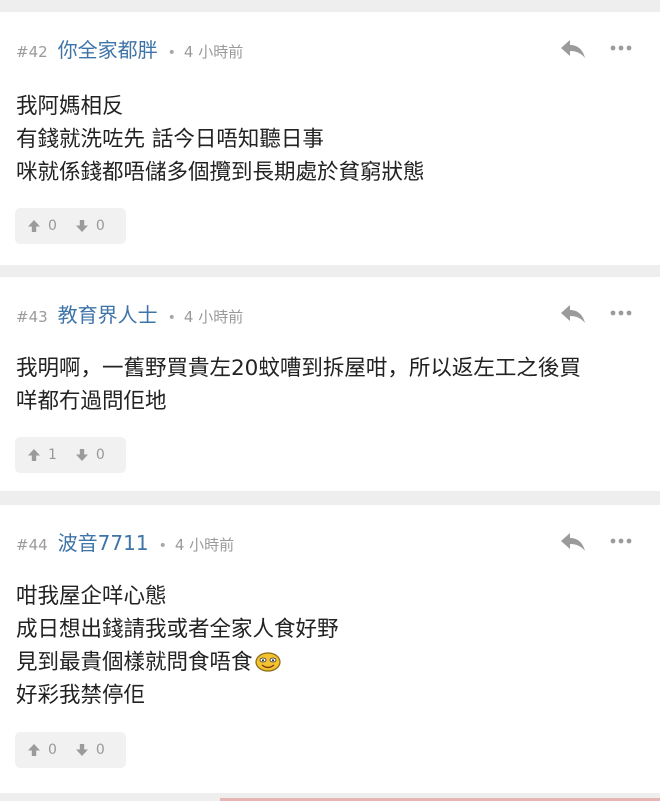 The image size is (660, 801). What do you see at coordinates (32, 52) in the screenshot?
I see `post-number: #42` at bounding box center [32, 52].